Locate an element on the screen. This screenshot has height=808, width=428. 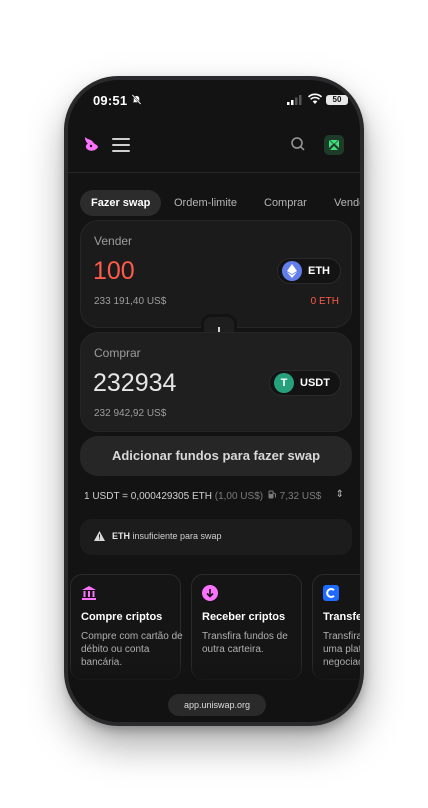
sell-balance: 0 ETH is located at coordinates (325, 301).